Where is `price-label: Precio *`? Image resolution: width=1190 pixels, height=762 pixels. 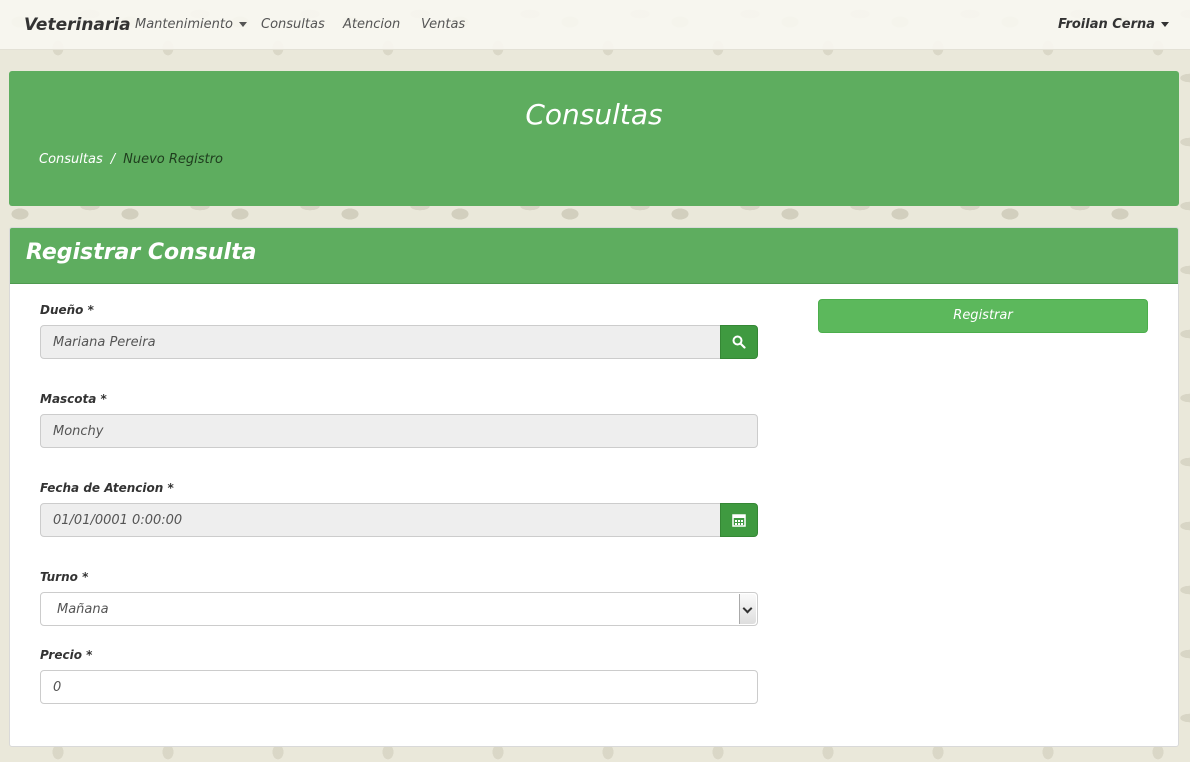
price-label: Precio * is located at coordinates (66, 655).